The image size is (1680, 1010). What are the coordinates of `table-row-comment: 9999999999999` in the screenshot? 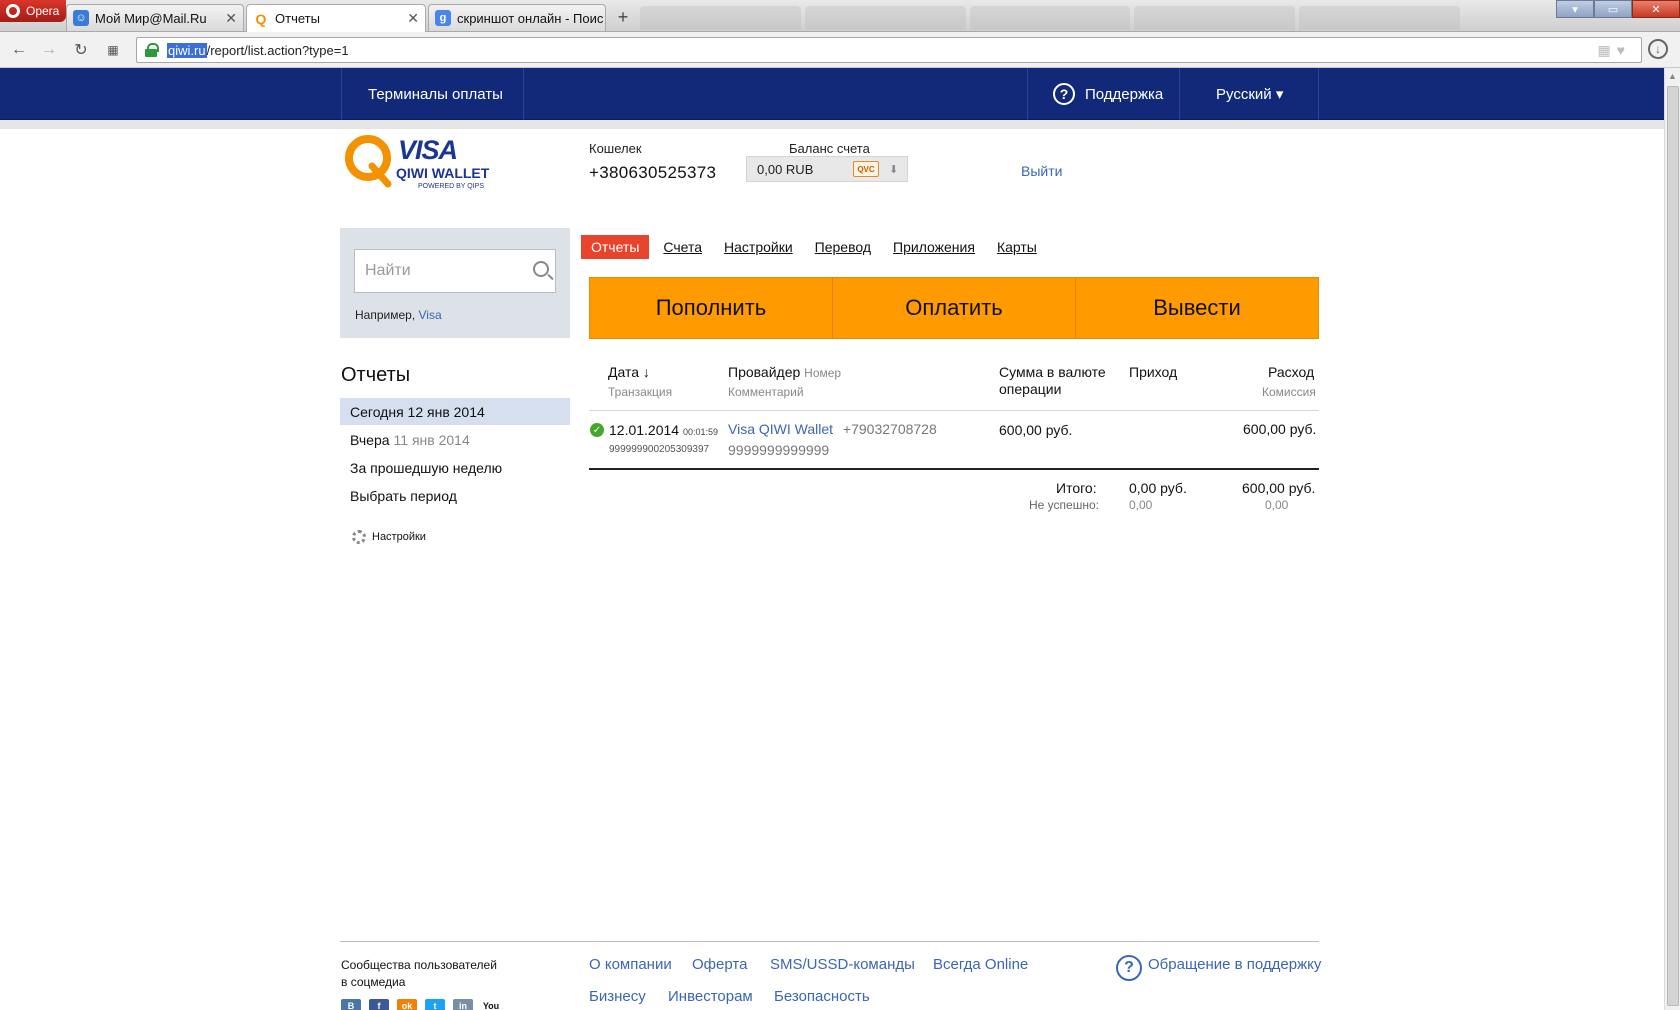 It's located at (779, 450).